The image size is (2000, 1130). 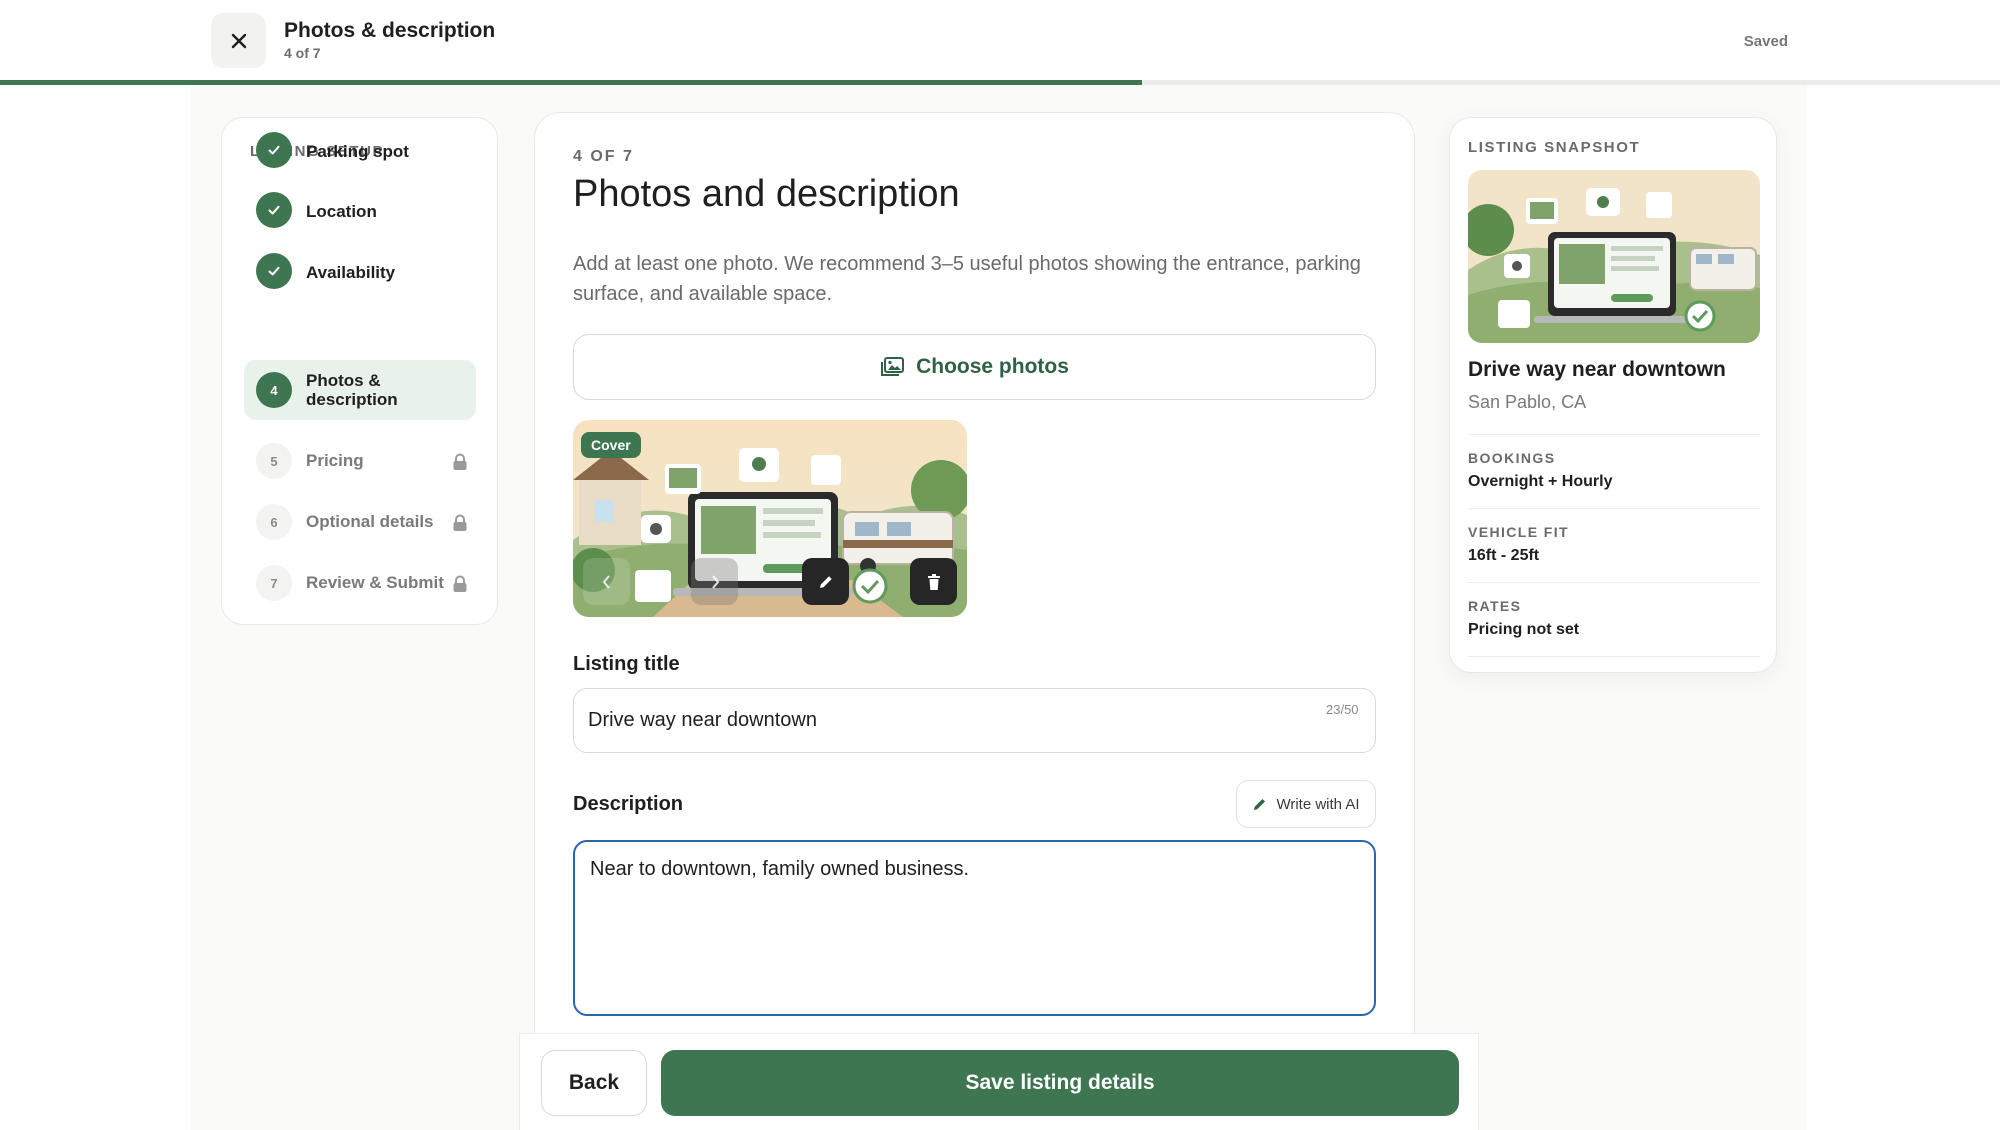 I want to click on snapshot-location: San Pablo, CA, so click(x=1527, y=402).